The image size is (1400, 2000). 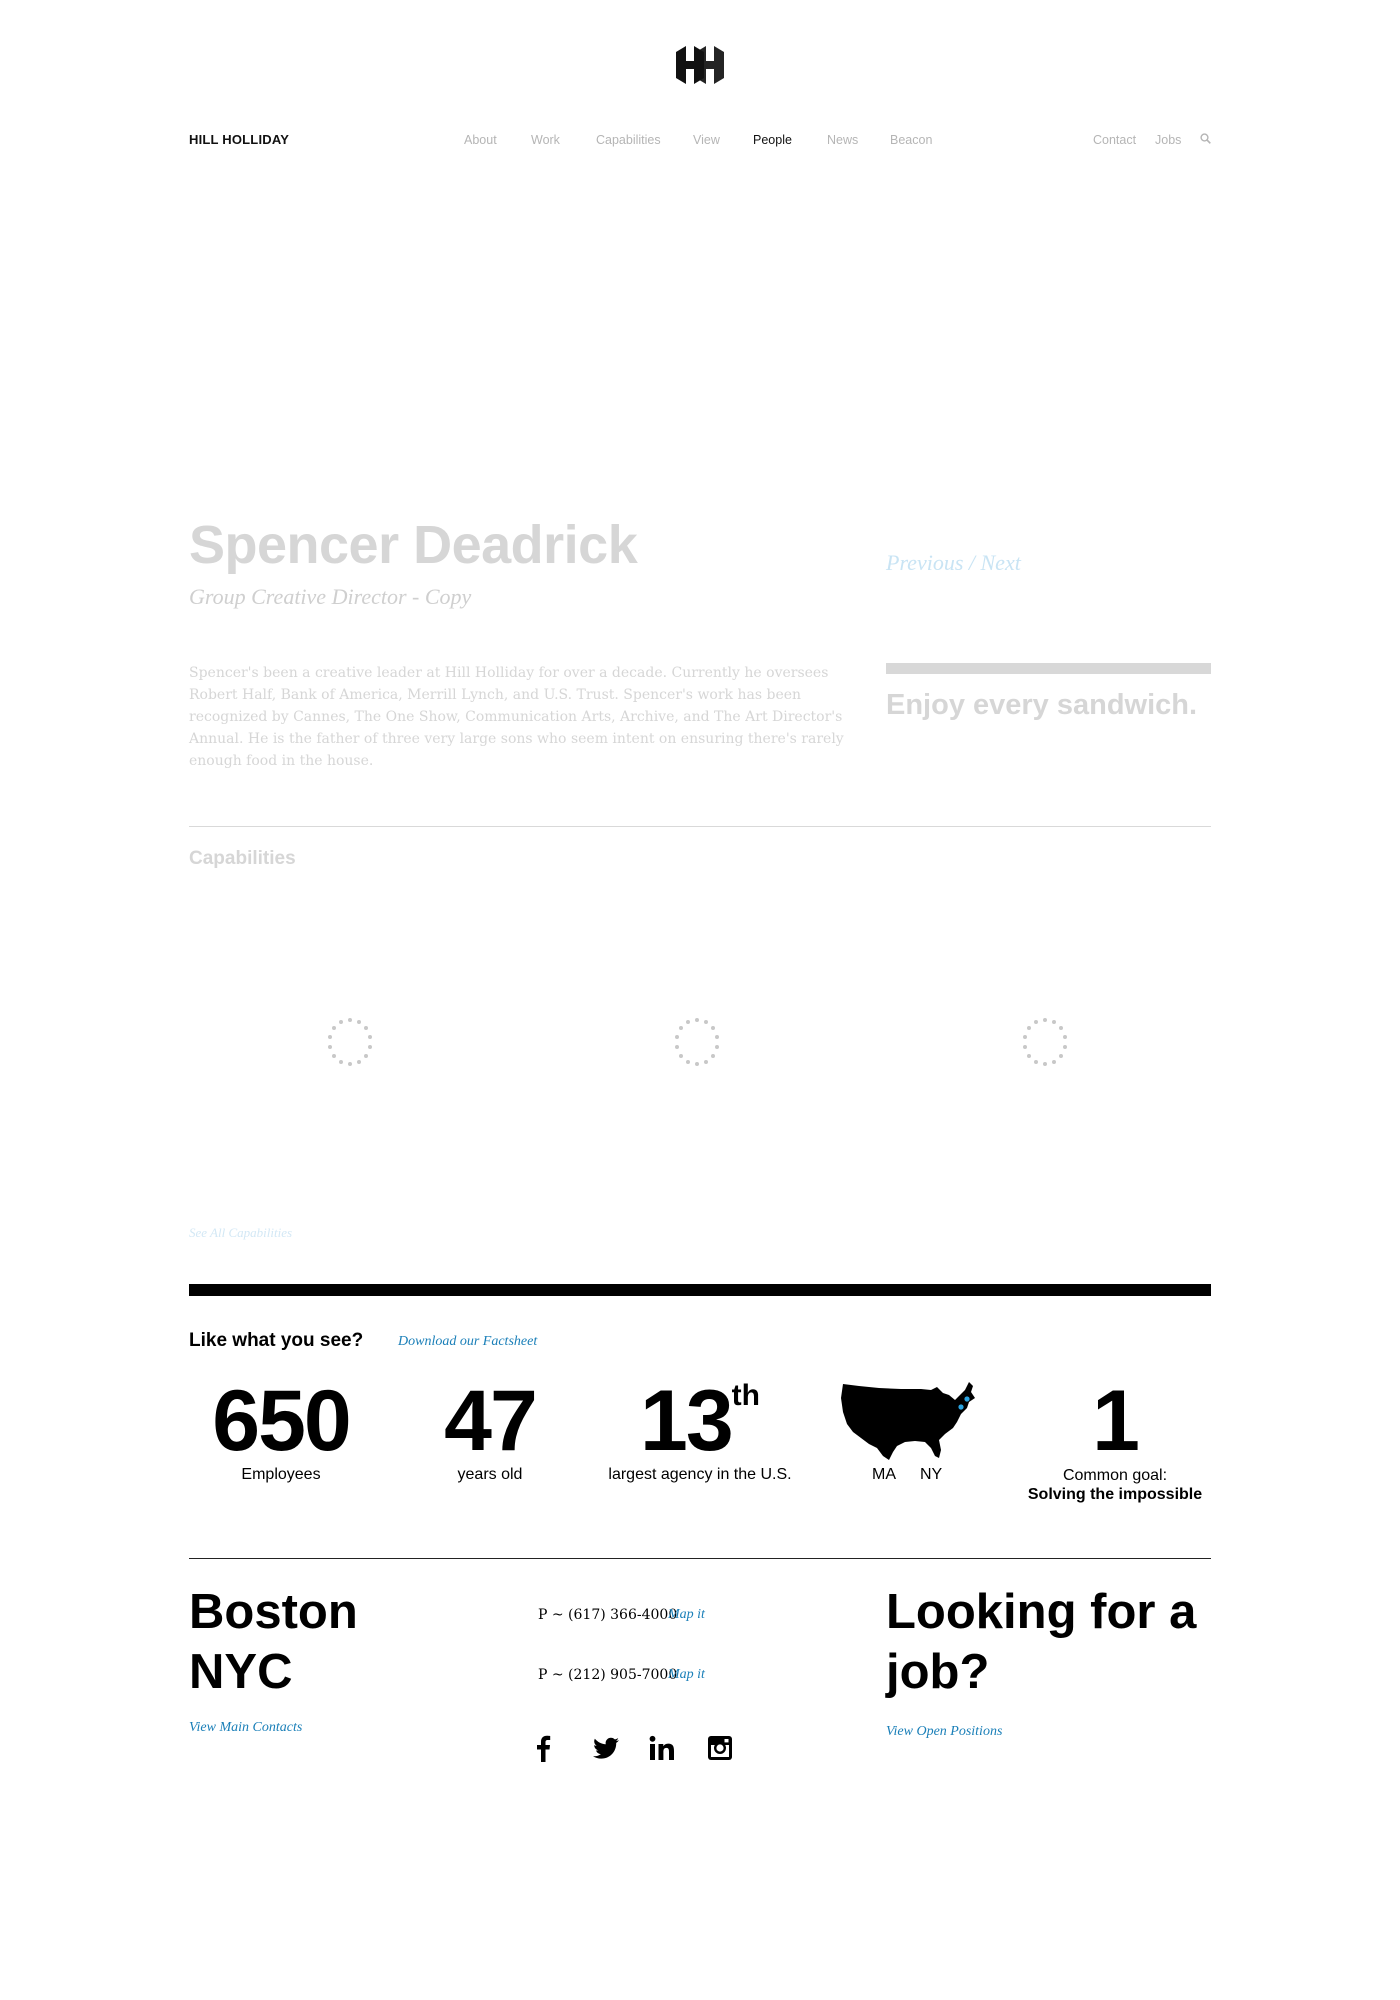 What do you see at coordinates (1205, 138) in the screenshot?
I see `search-icon` at bounding box center [1205, 138].